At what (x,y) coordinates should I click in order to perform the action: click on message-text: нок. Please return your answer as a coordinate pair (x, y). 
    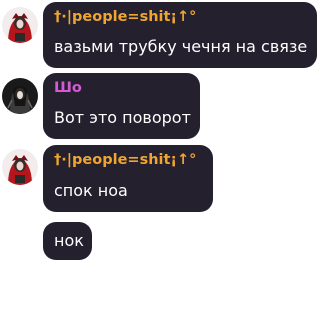
    Looking at the image, I should click on (69, 240).